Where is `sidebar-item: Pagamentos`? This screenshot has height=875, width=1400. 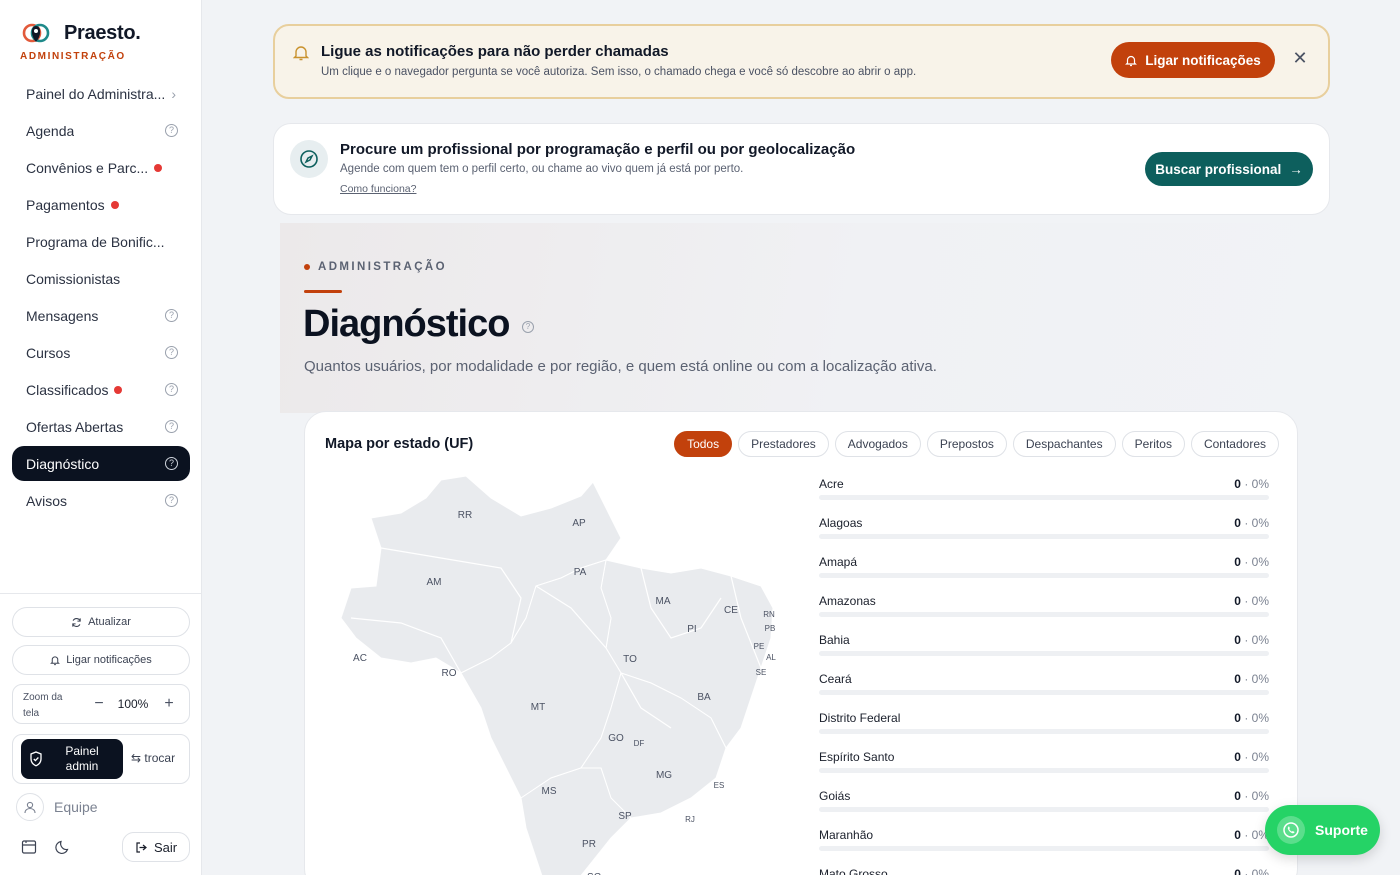
sidebar-item: Pagamentos is located at coordinates (101, 204).